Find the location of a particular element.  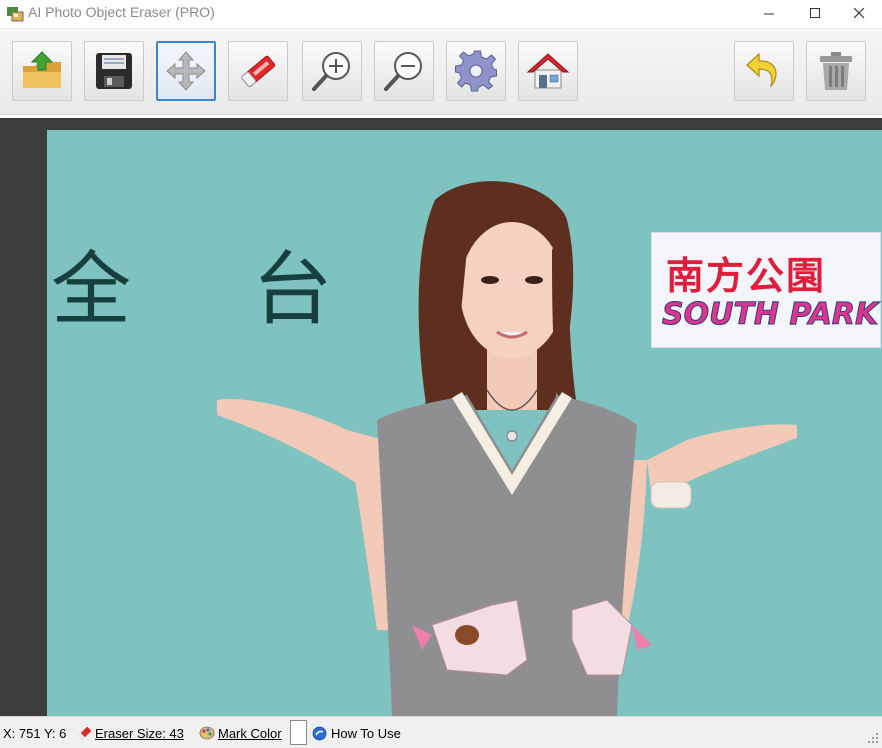

save-image-button is located at coordinates (114, 71).